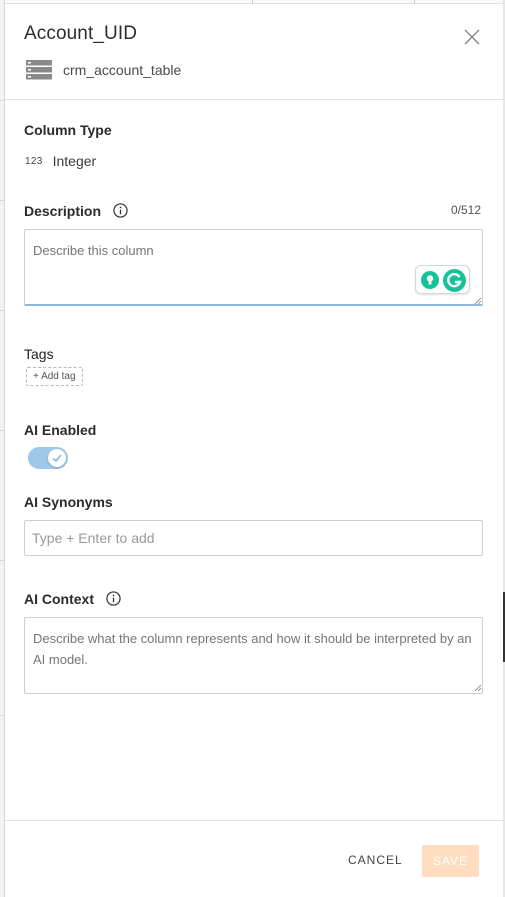  Describe the element at coordinates (81, 33) in the screenshot. I see `panel-title: Account_UID` at that location.